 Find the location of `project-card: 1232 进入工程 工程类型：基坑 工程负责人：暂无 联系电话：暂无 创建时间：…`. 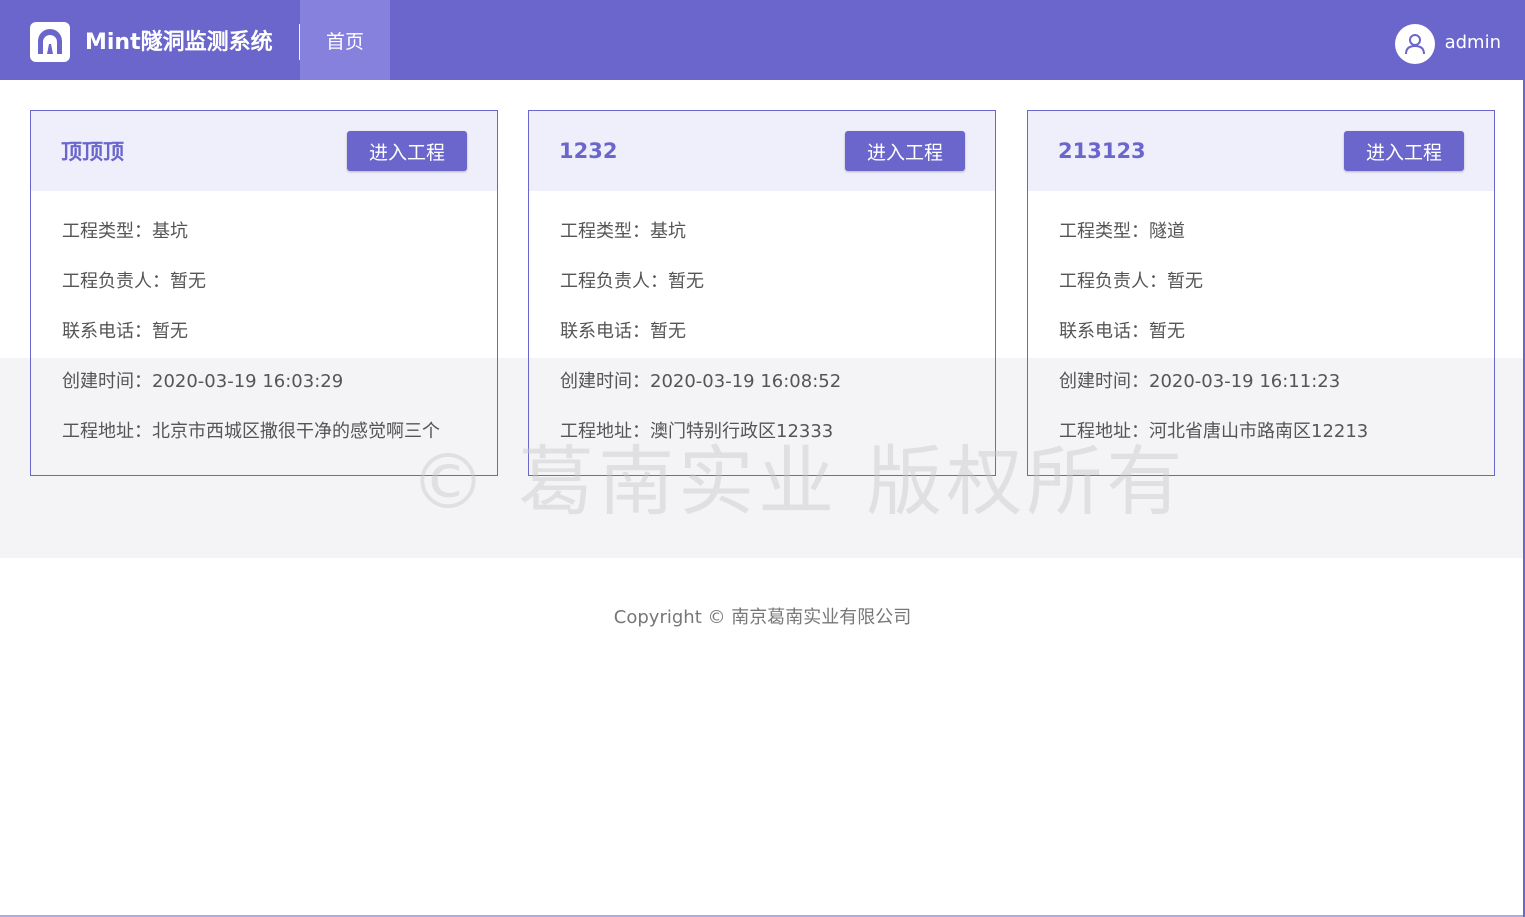

project-card: 1232 进入工程 工程类型：基坑 工程负责人：暂无 联系电话：暂无 创建时间：… is located at coordinates (762, 293).